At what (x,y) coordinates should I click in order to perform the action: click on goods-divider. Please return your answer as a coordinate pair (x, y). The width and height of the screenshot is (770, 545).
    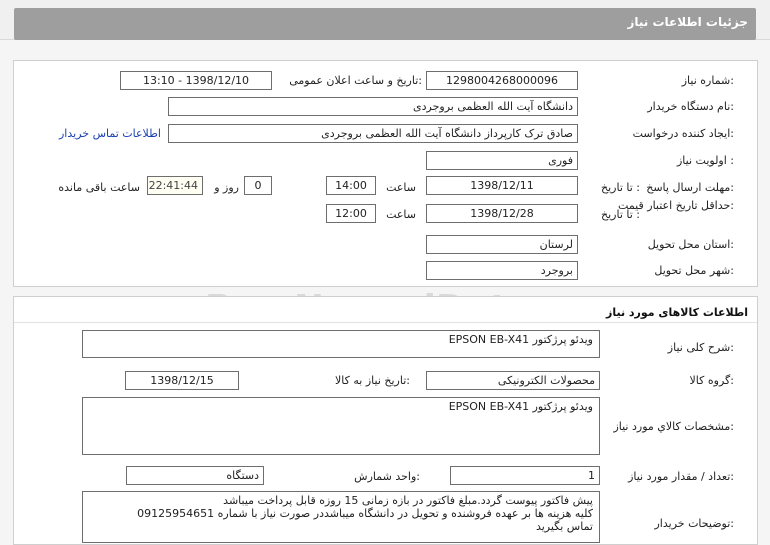
    Looking at the image, I should click on (385, 322).